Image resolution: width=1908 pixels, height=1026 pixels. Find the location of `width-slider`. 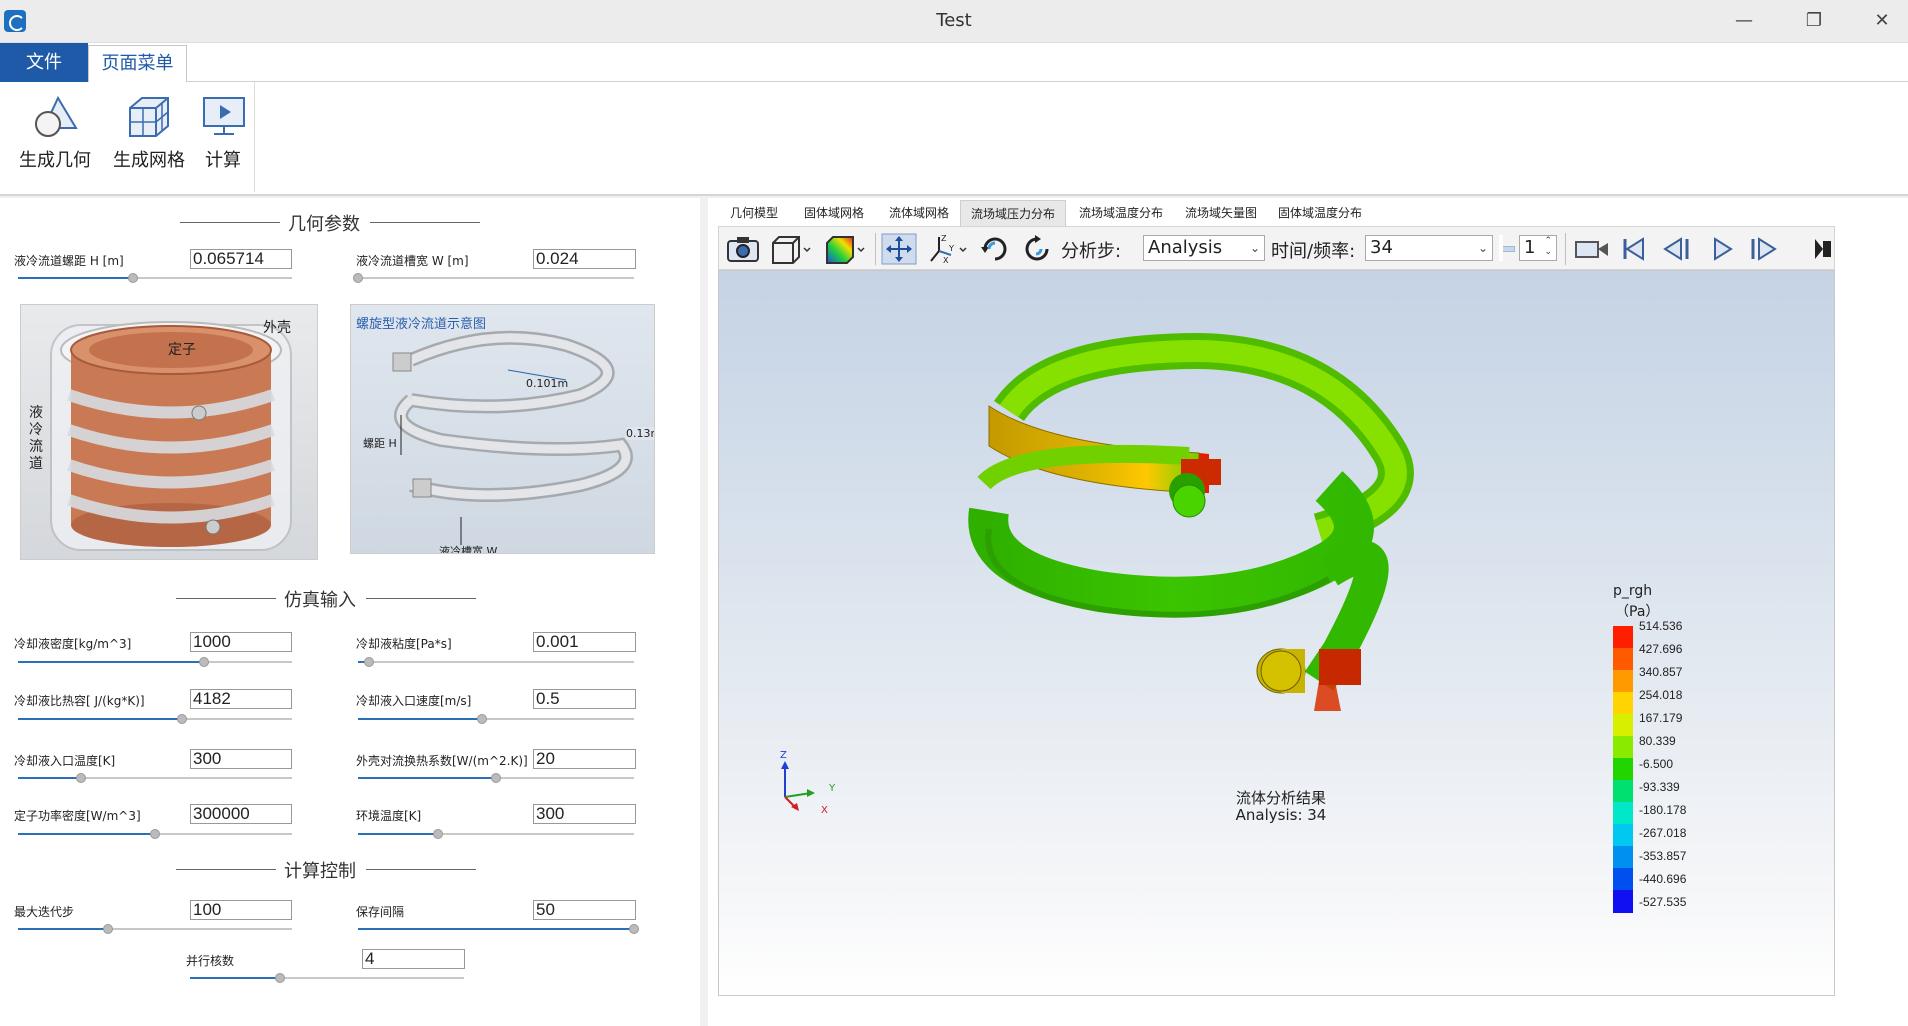

width-slider is located at coordinates (493, 278).